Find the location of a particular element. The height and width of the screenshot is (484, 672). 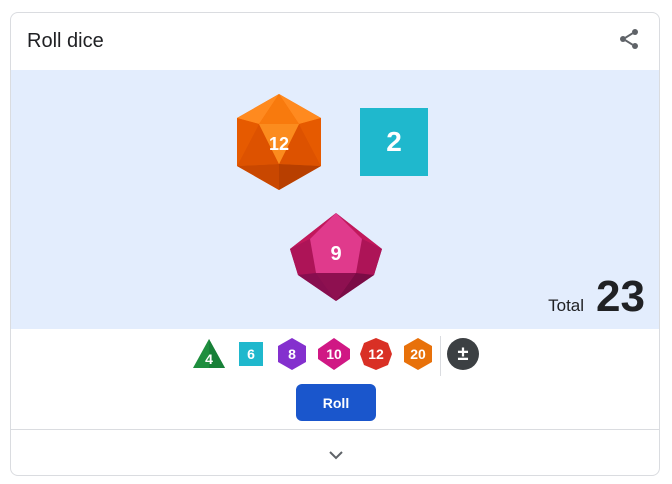

card-title: Roll dice is located at coordinates (65, 41).